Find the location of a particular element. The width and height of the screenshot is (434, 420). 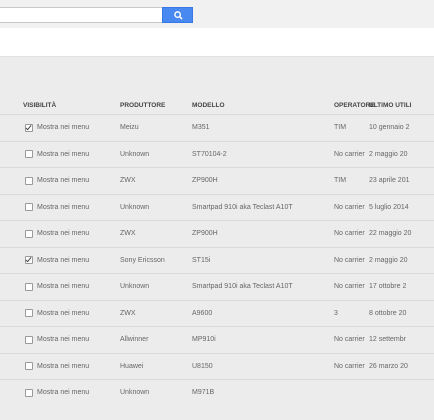

manufacturer-cell: Sony Ericsson is located at coordinates (142, 260).